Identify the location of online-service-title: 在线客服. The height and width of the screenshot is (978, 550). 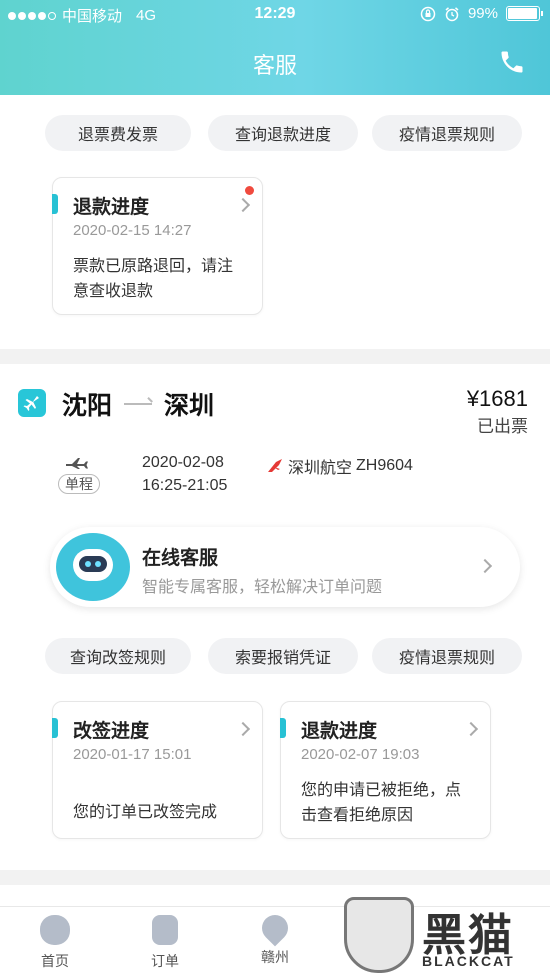
(180, 558).